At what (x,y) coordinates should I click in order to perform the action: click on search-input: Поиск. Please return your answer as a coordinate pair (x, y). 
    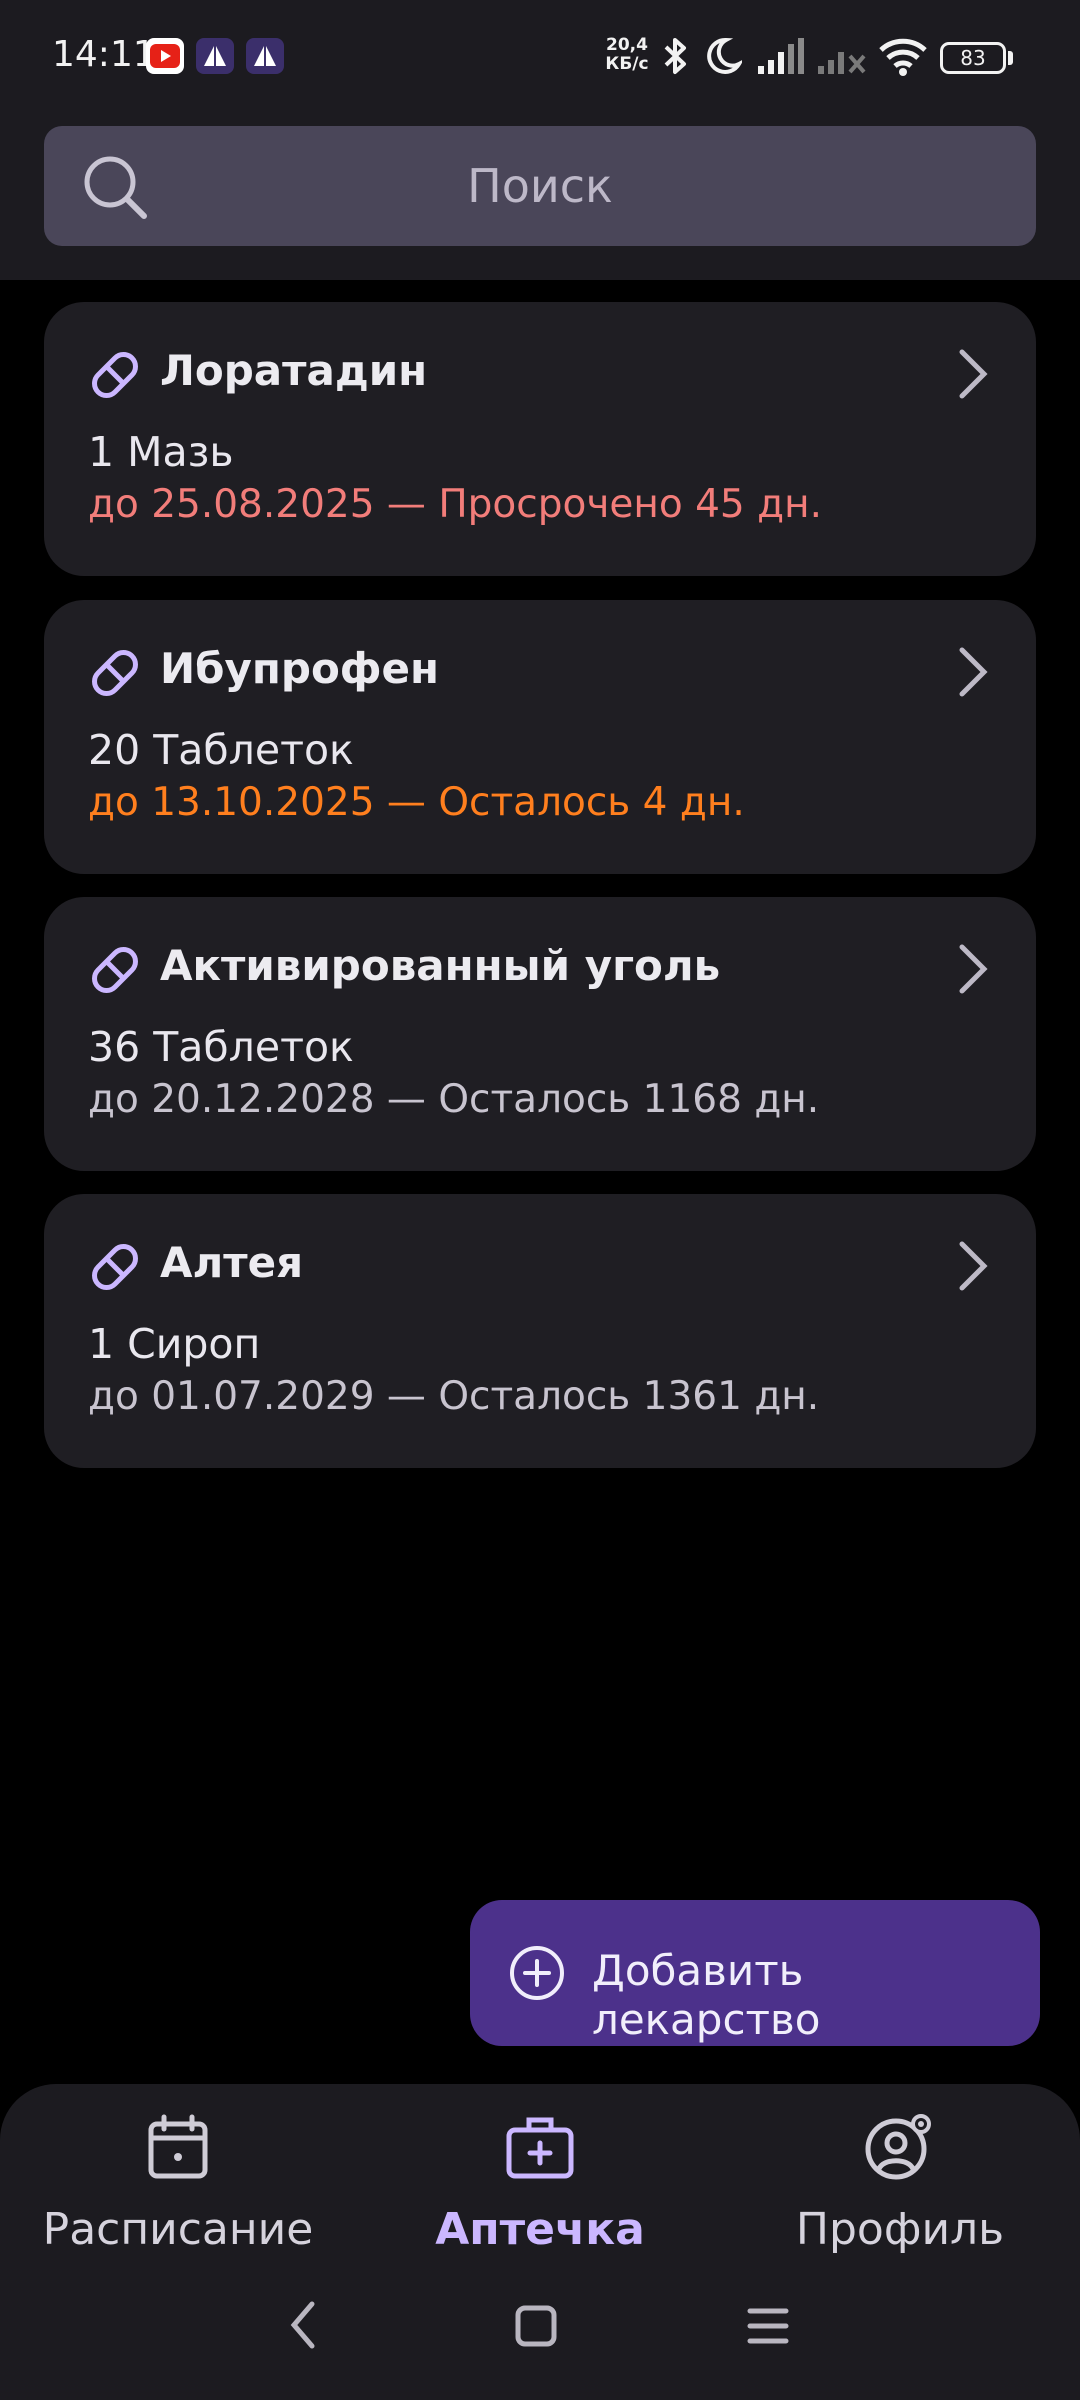
    Looking at the image, I should click on (540, 186).